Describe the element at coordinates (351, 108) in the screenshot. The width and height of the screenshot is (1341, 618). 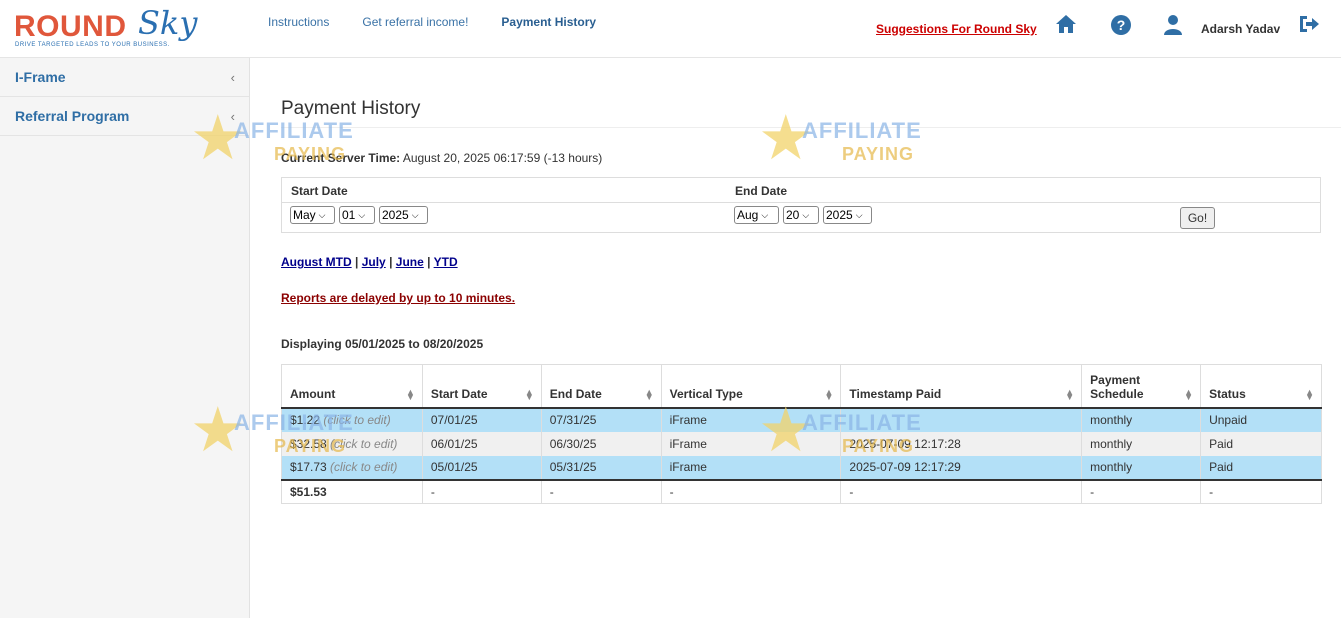
I see `page-title: Payment History` at that location.